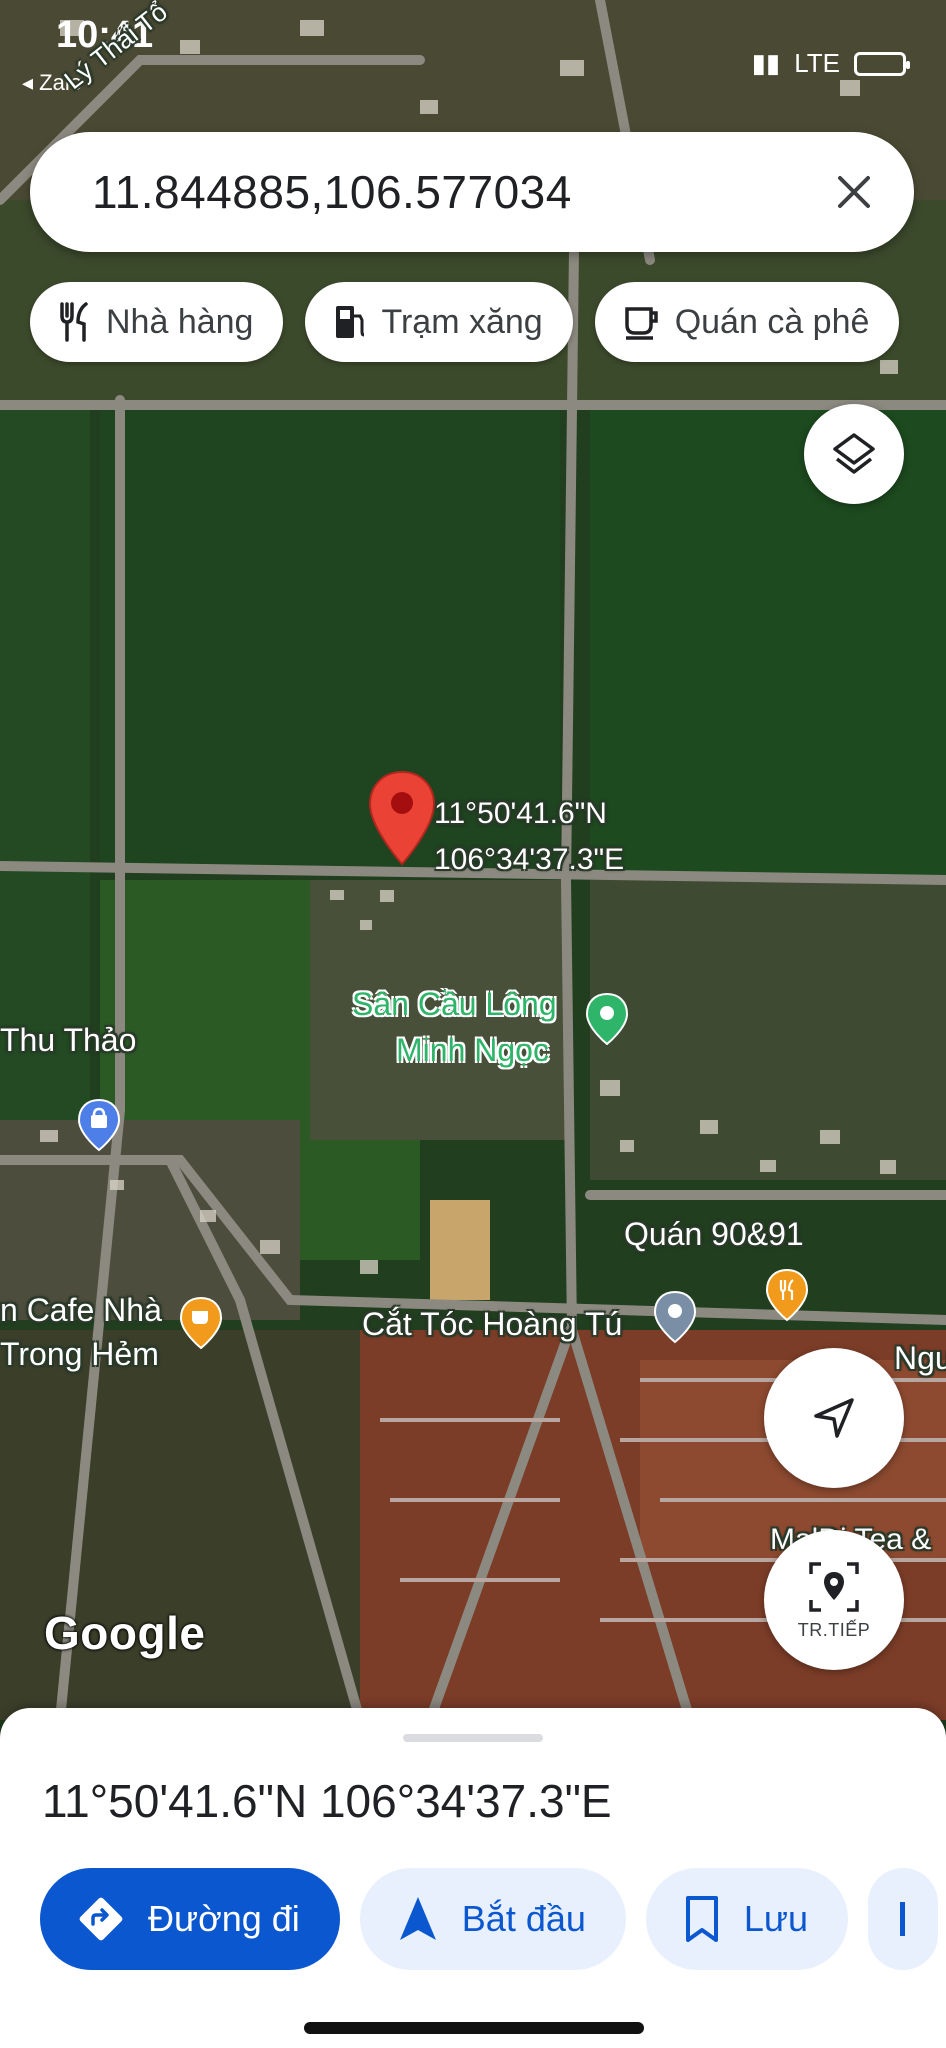 The image size is (946, 2048). I want to click on place-label: Cắt Tóc Hoàng Tú, so click(492, 1324).